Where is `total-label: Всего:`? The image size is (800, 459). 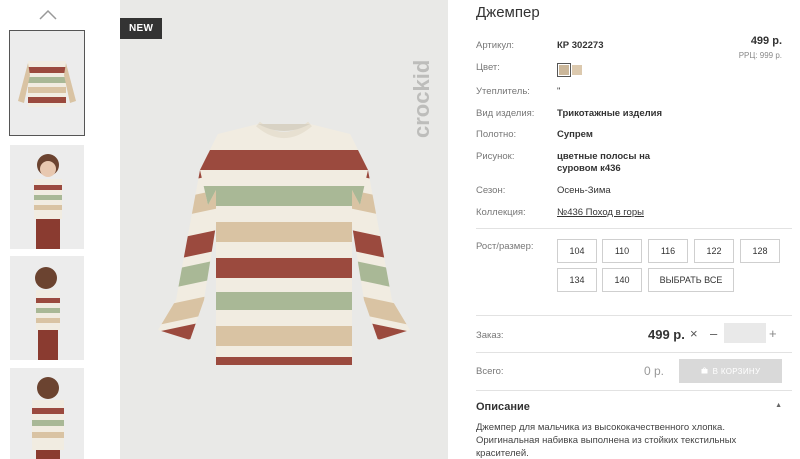
total-label: Всего: is located at coordinates (490, 371).